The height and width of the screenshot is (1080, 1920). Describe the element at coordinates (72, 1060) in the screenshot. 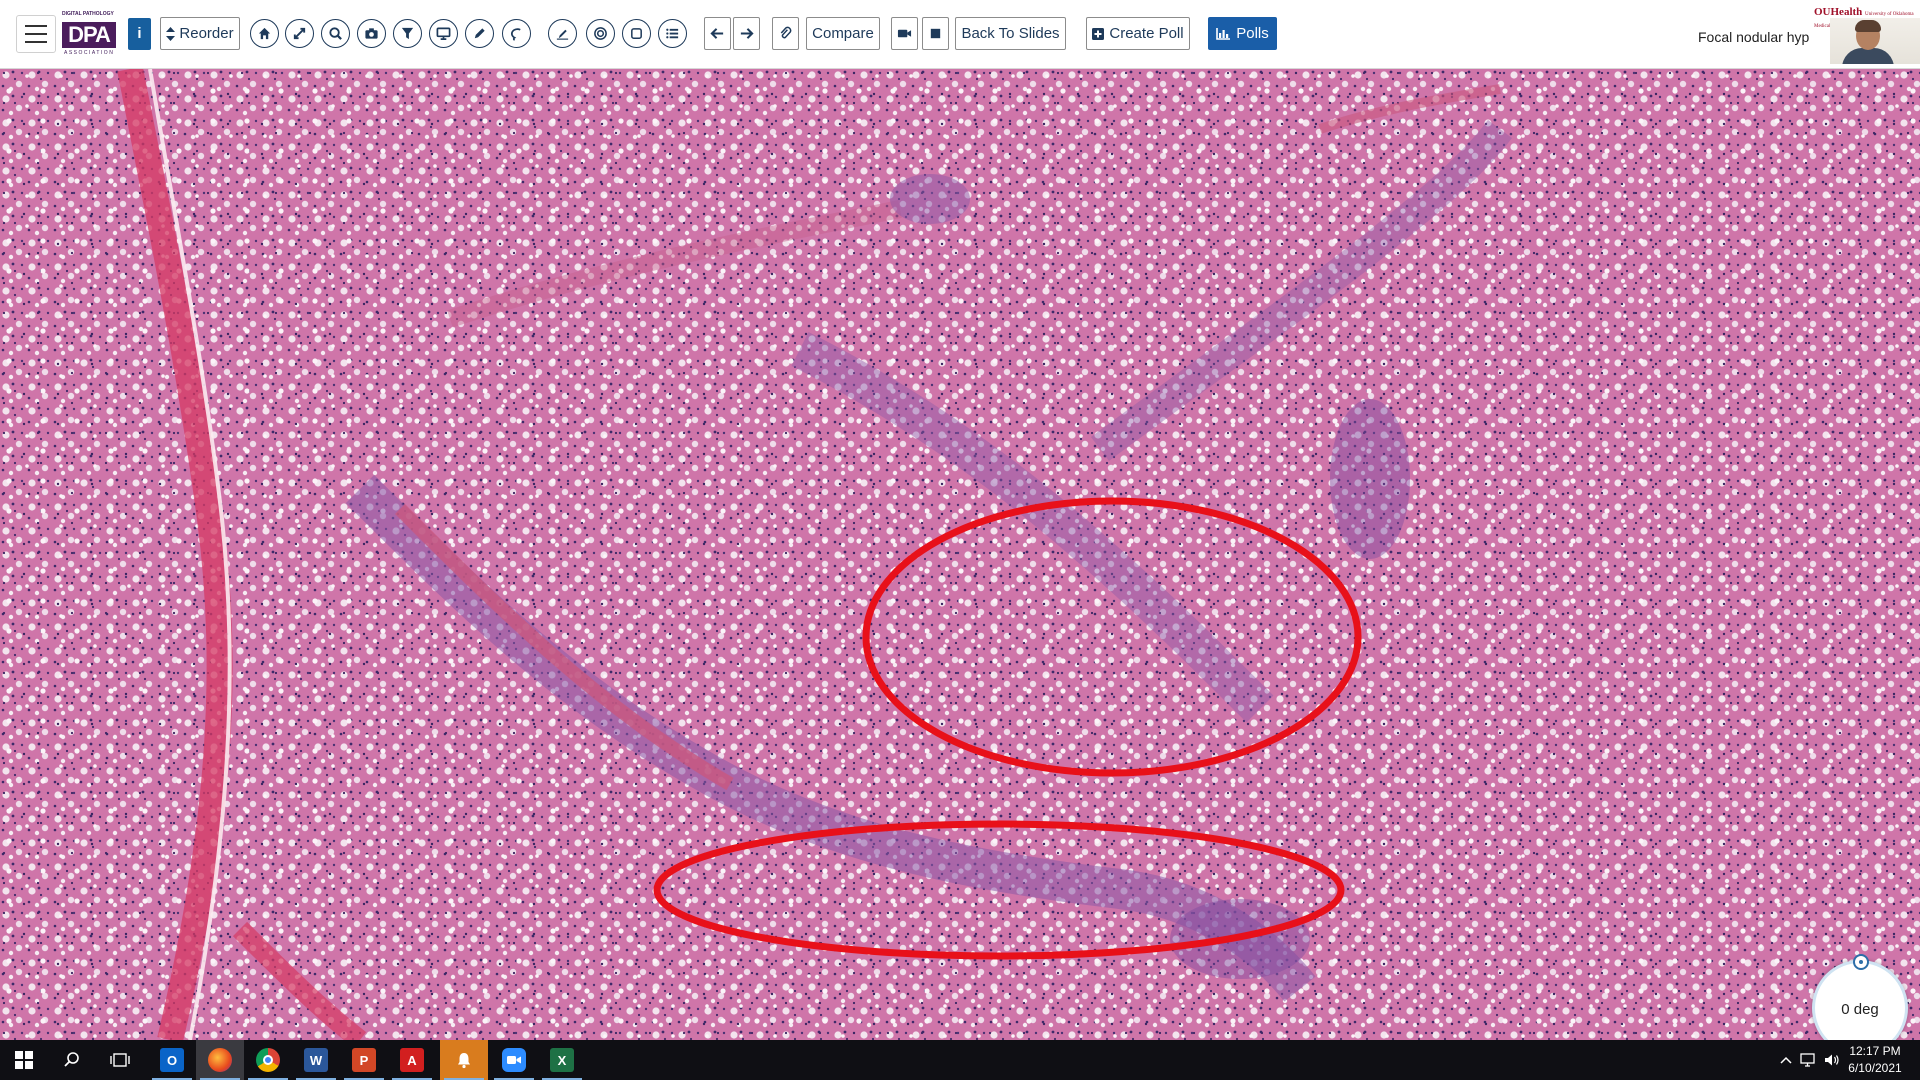

I see `search-icon` at that location.